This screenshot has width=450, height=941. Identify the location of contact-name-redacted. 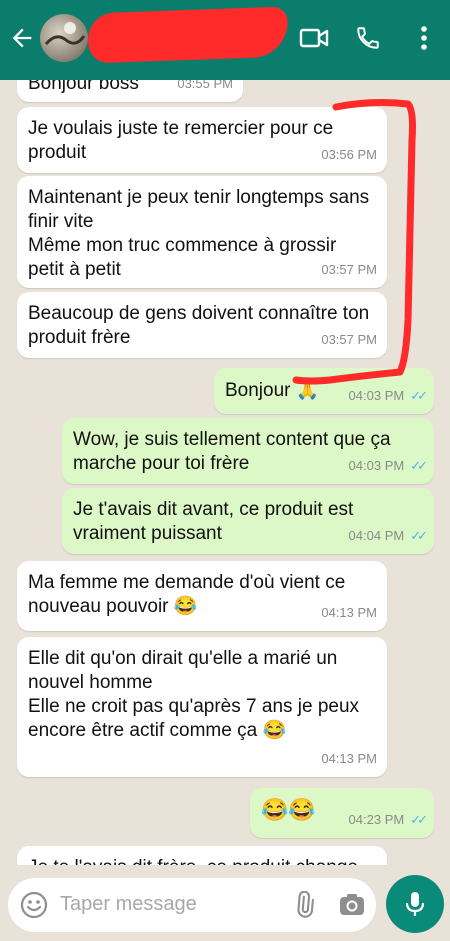
(188, 35).